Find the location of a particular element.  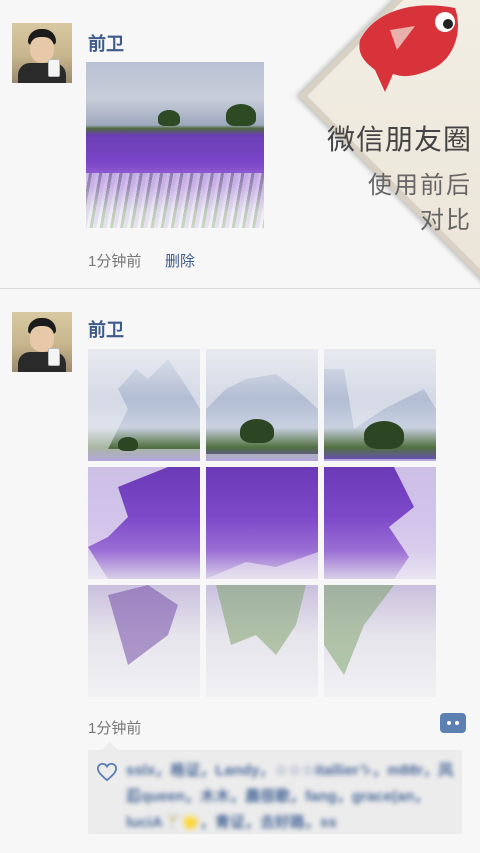

delete-link: 删除 is located at coordinates (180, 260).